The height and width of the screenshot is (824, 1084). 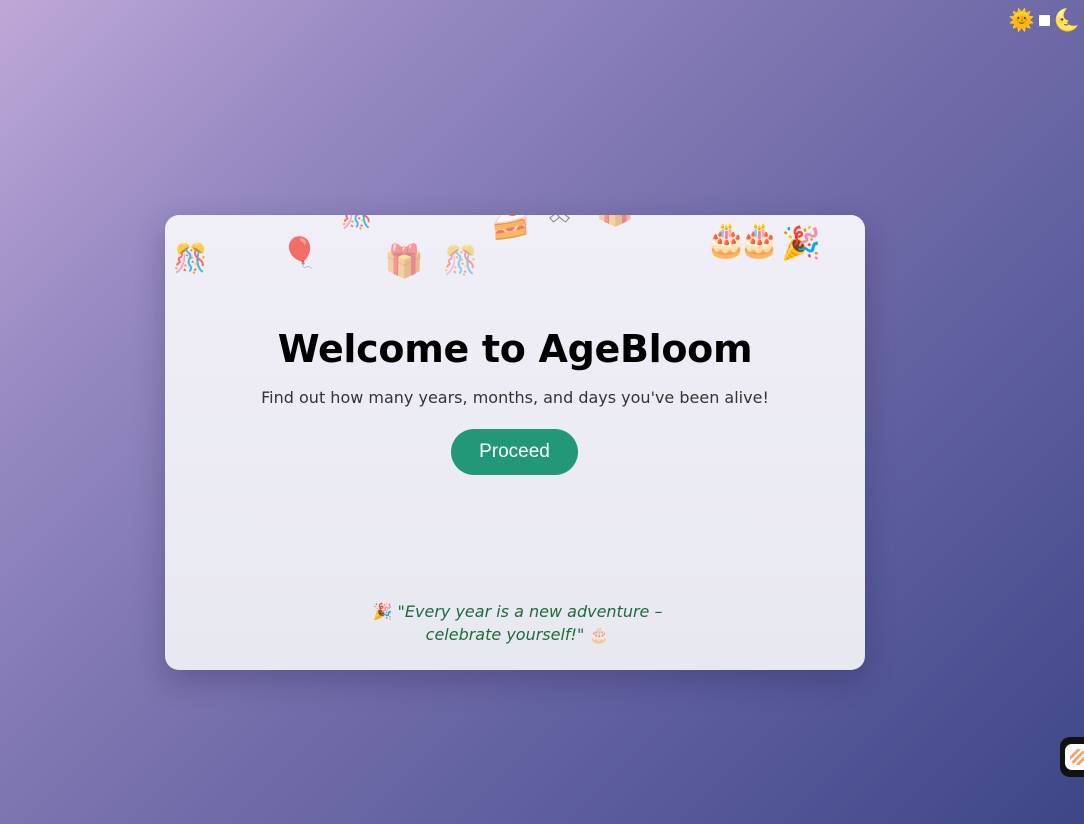 What do you see at coordinates (515, 349) in the screenshot?
I see `page-title: Welcome to AgeBloom` at bounding box center [515, 349].